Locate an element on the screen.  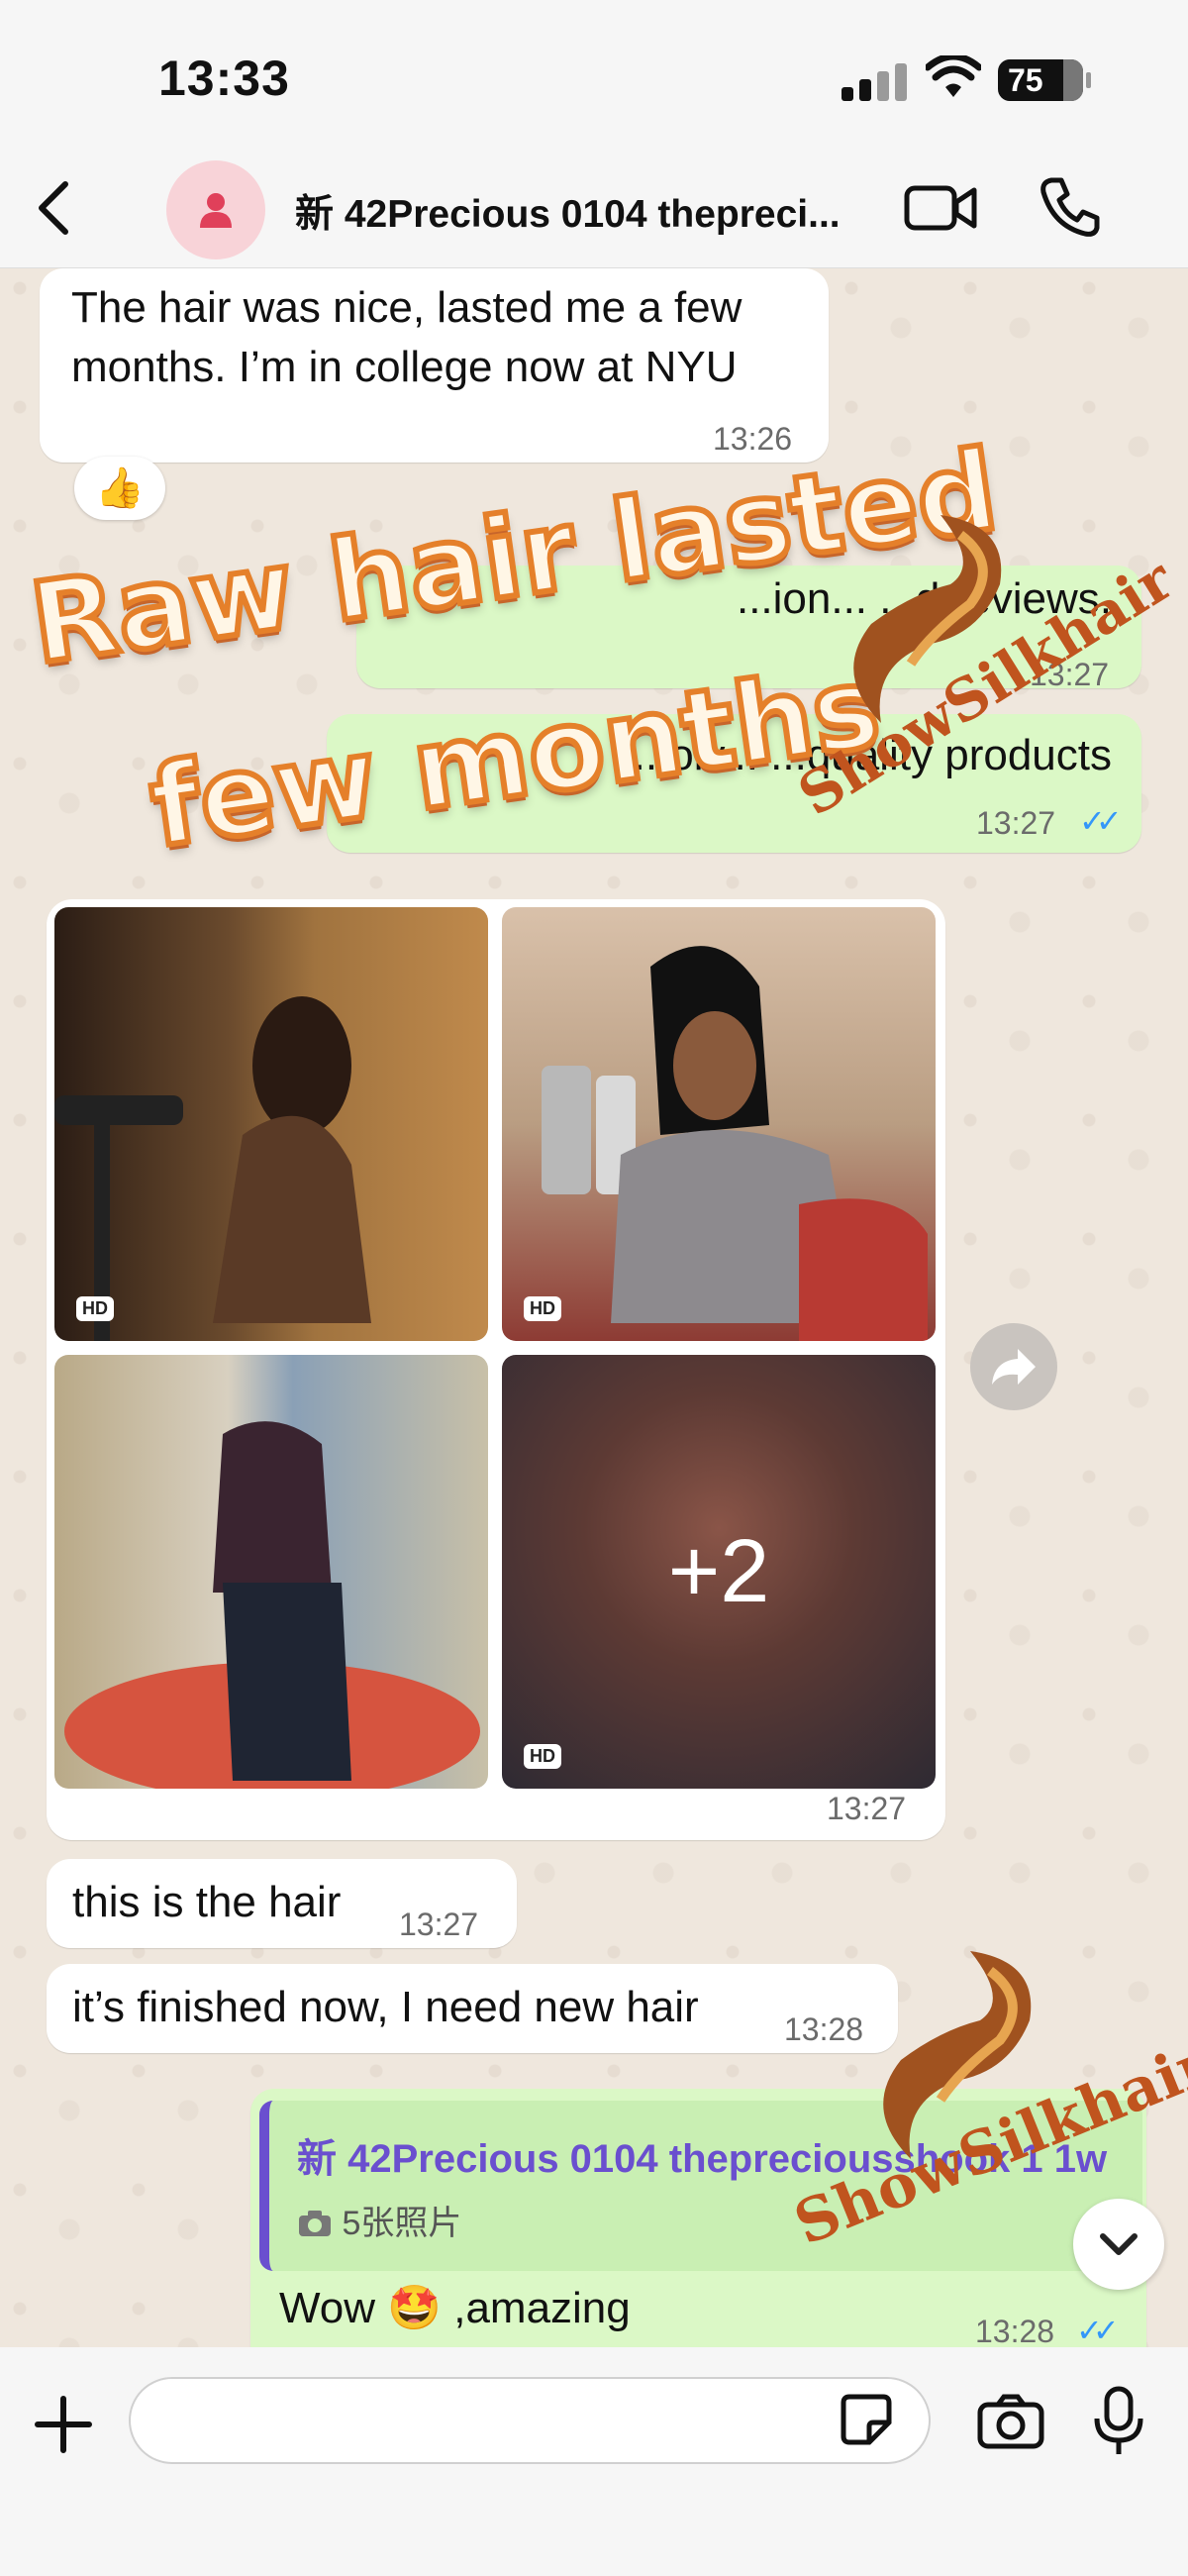
quoted-subtitle-text: 5张照片 is located at coordinates (402, 2223).